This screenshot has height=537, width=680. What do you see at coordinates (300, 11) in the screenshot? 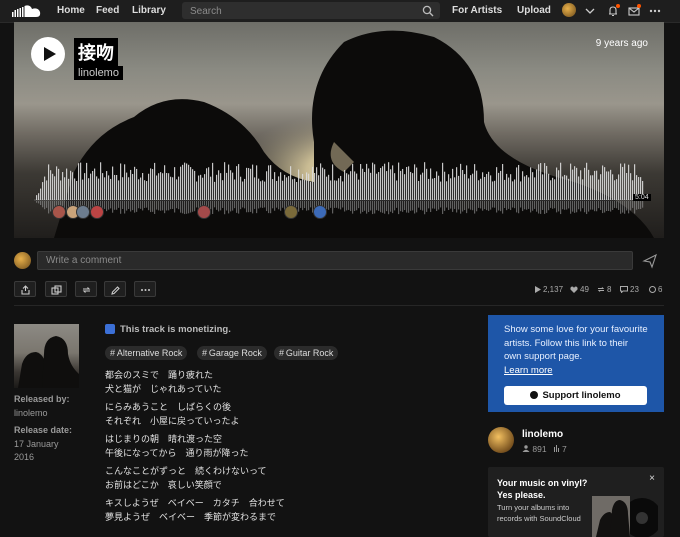
I see `search-input` at bounding box center [300, 11].